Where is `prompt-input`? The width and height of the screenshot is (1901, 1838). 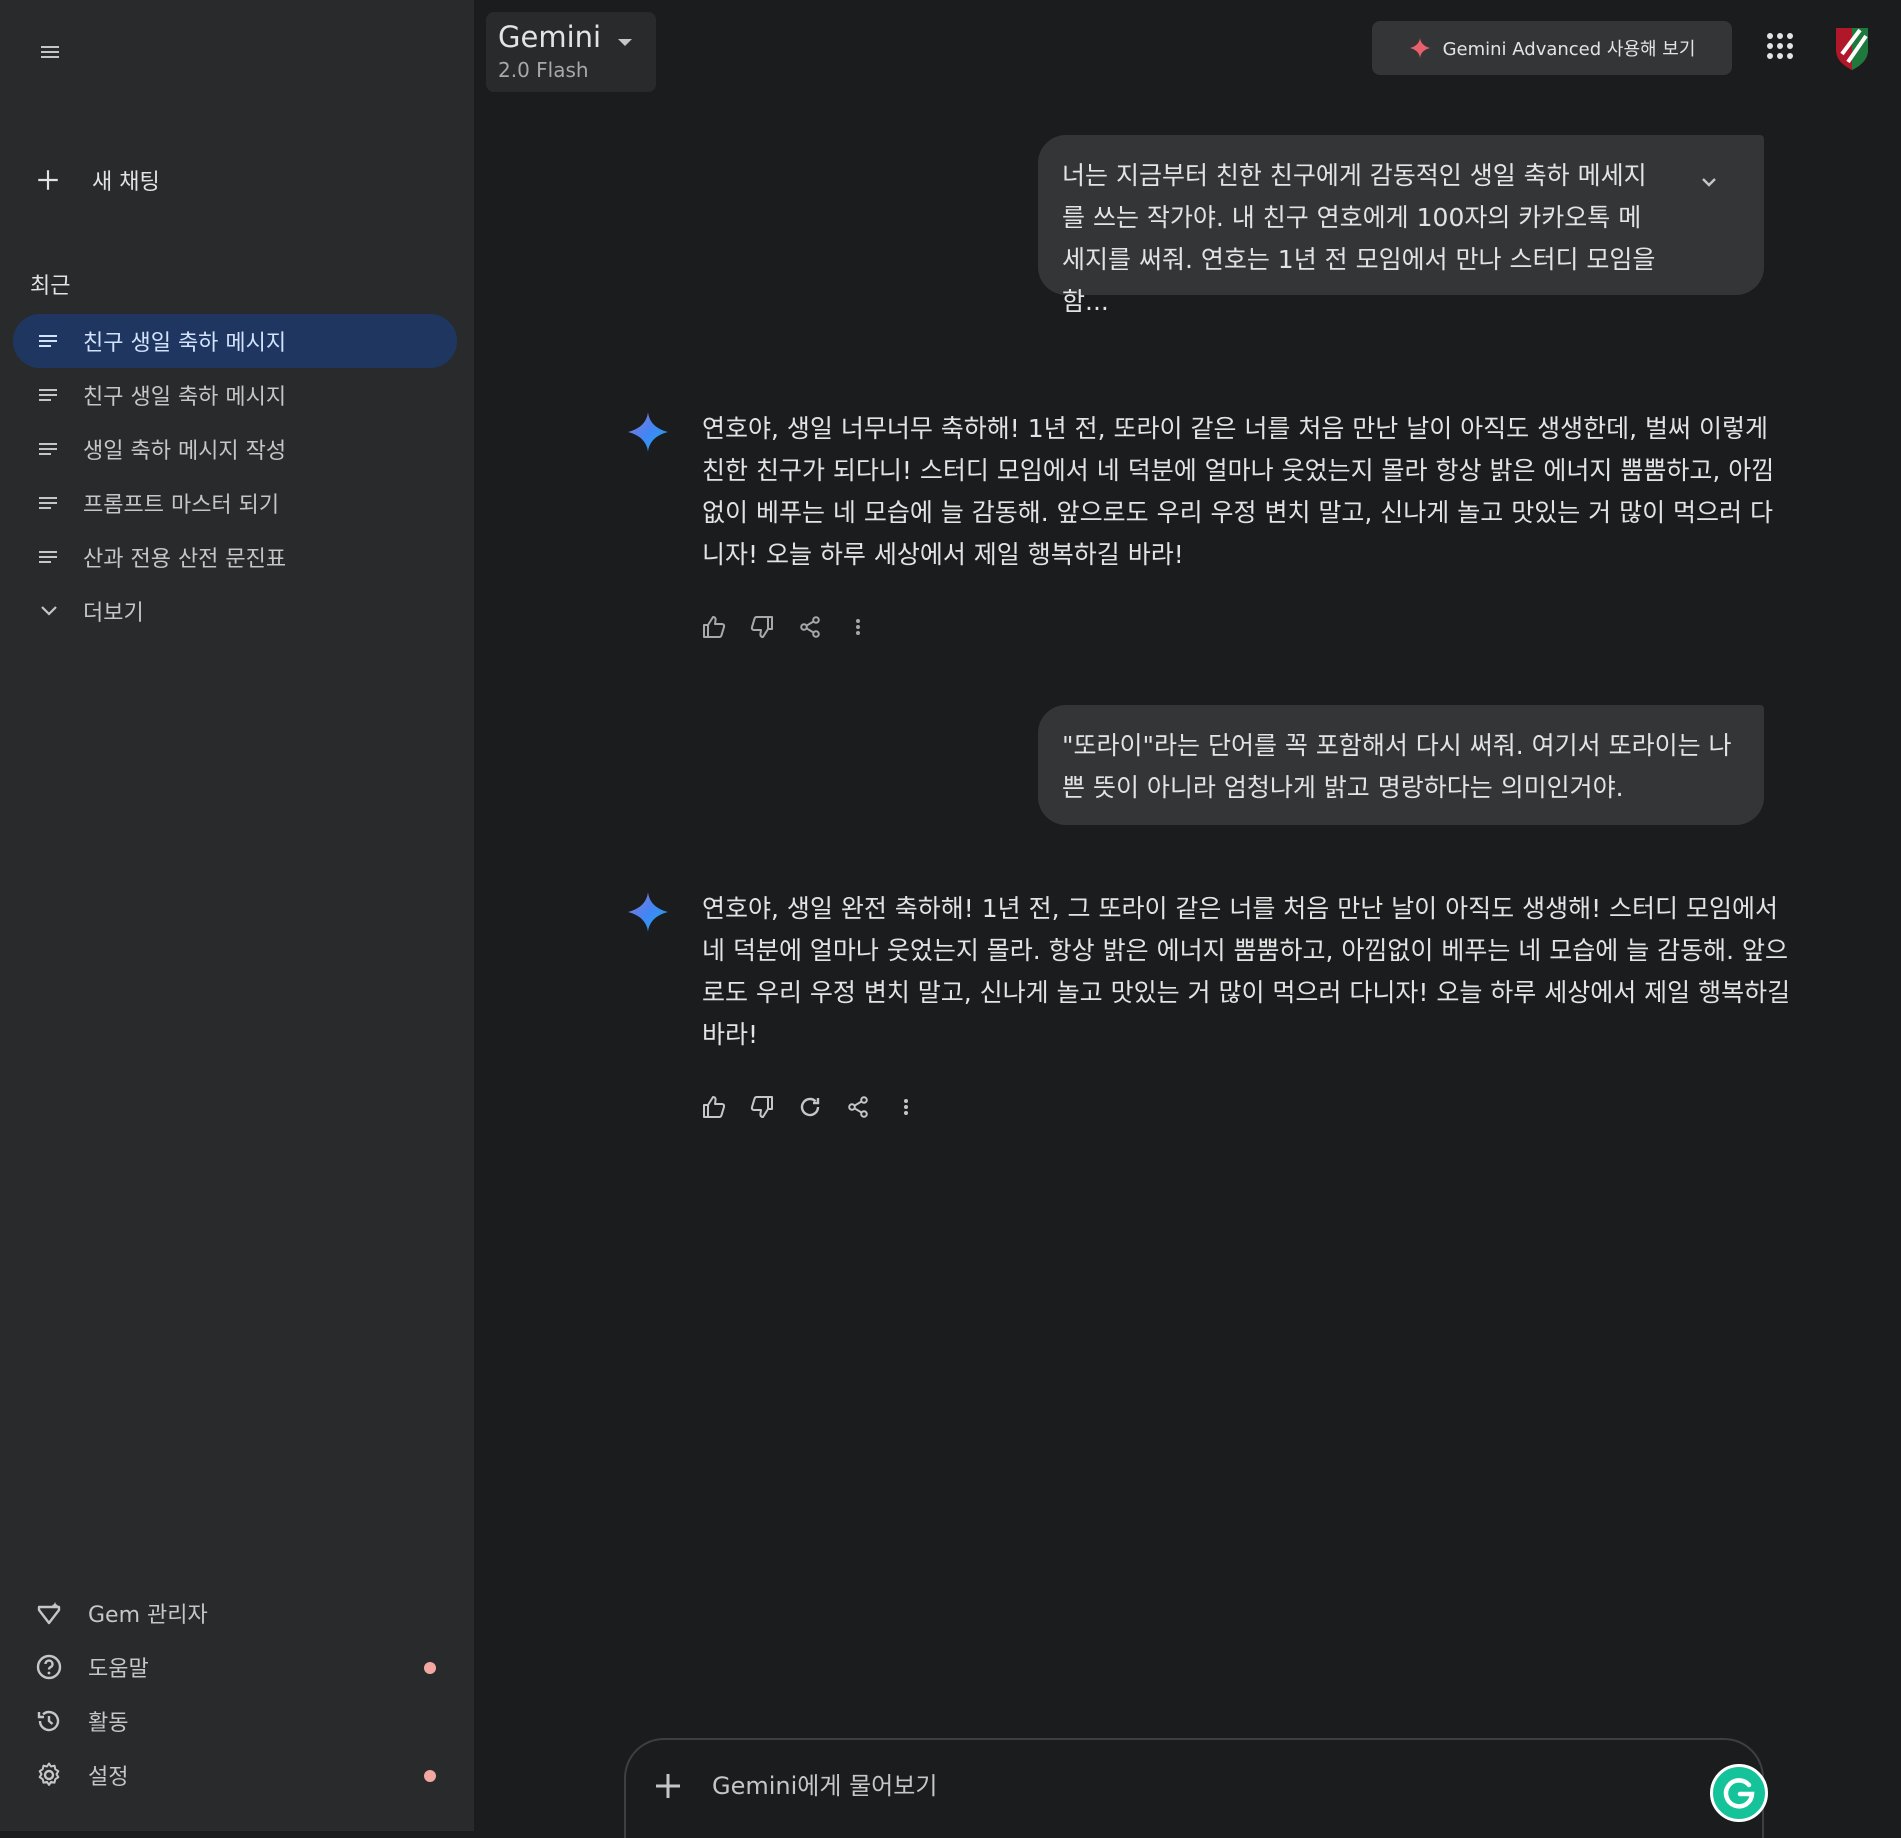
prompt-input is located at coordinates (1160, 1786).